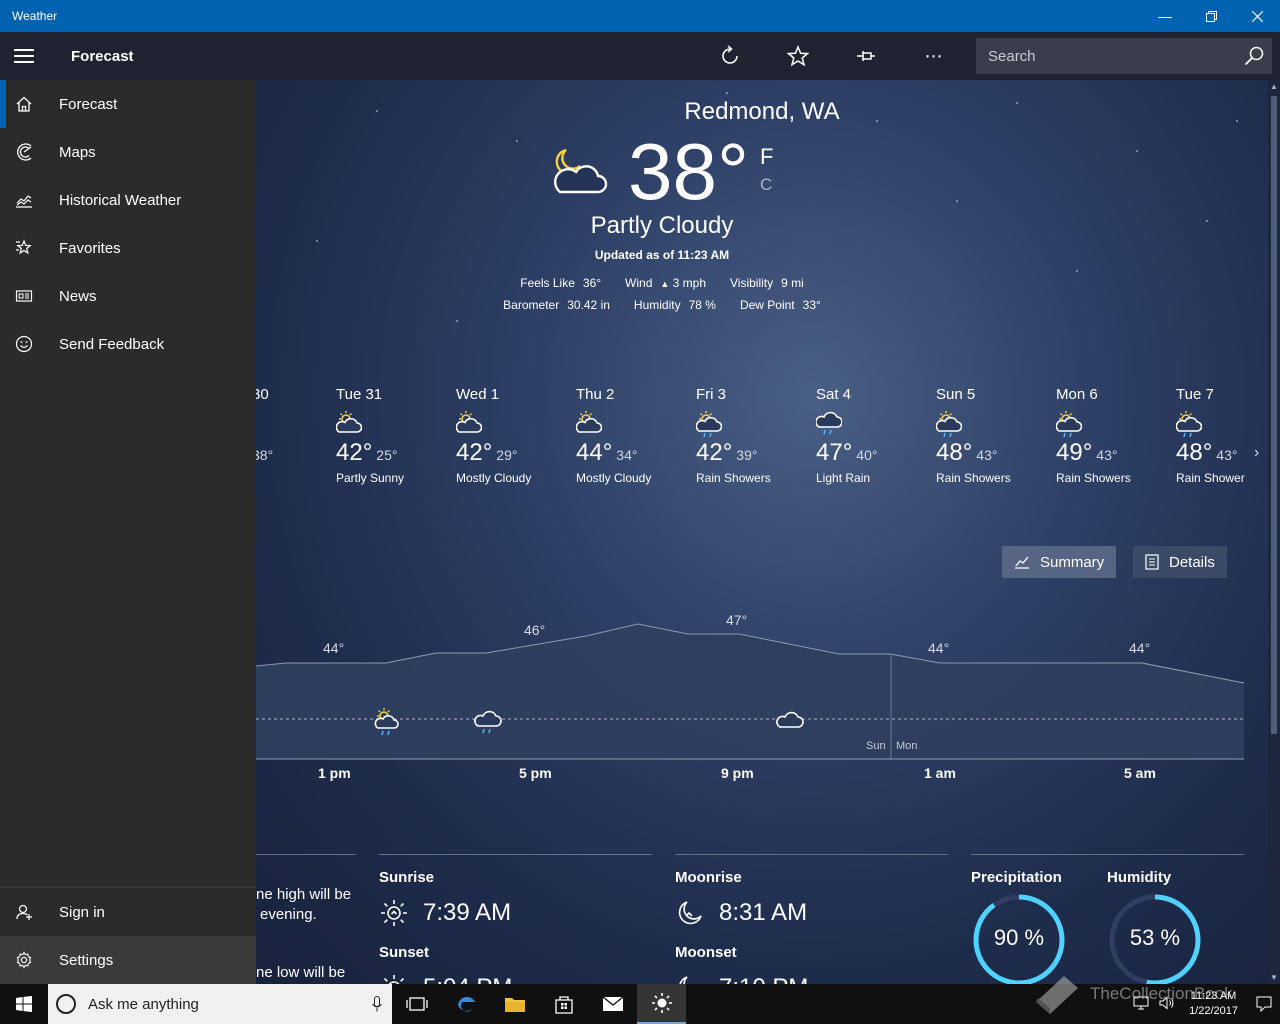  What do you see at coordinates (288, 914) in the screenshot?
I see `summary-text-line: evening.` at bounding box center [288, 914].